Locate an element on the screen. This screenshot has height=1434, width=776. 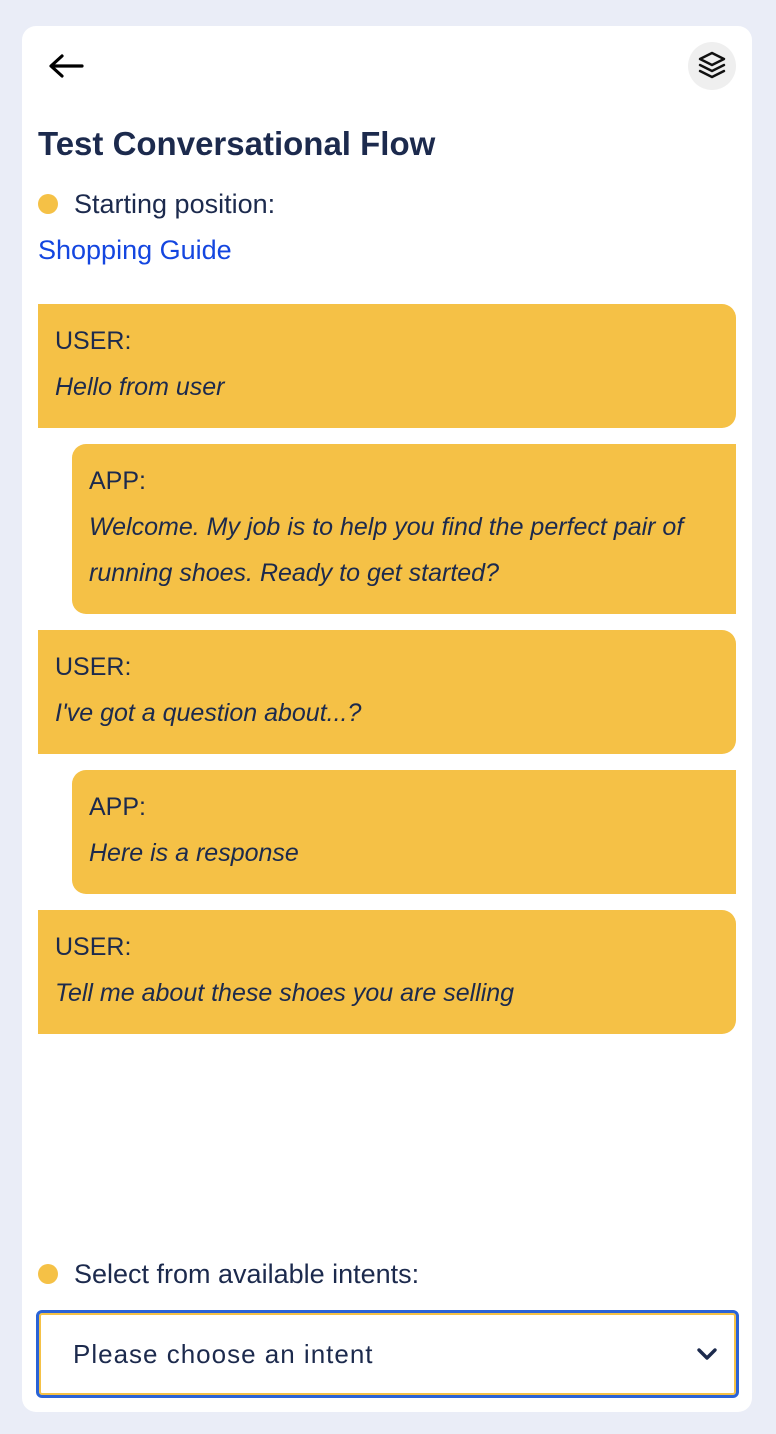
app-message: APP: Here is a response is located at coordinates (404, 832).